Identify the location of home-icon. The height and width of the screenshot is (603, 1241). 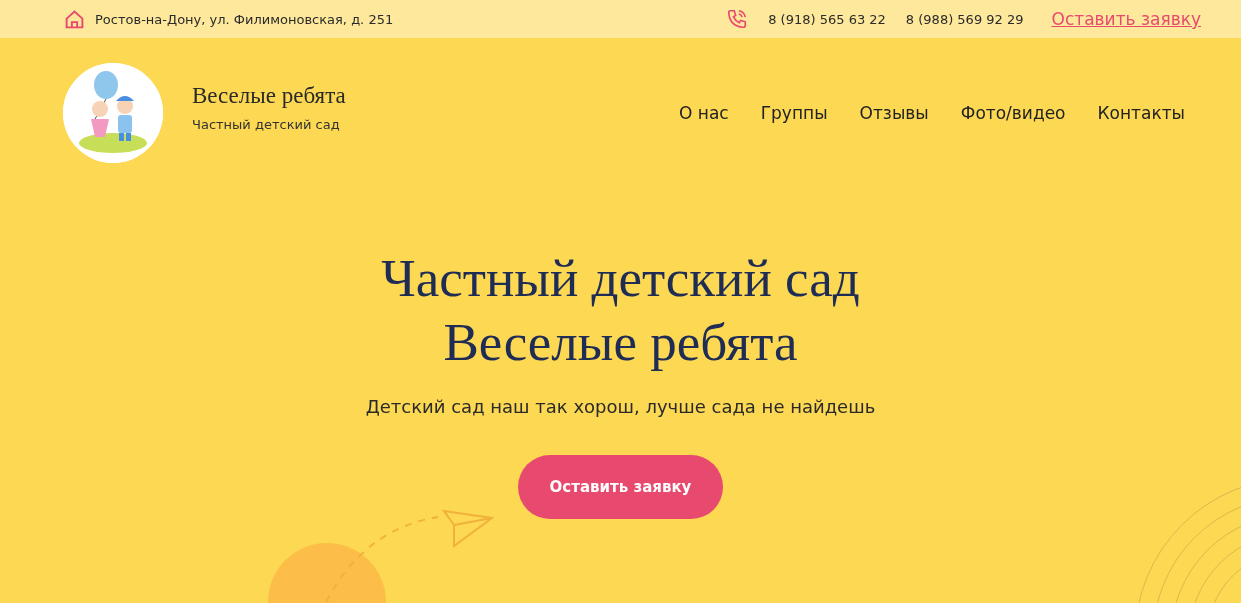
(74, 19).